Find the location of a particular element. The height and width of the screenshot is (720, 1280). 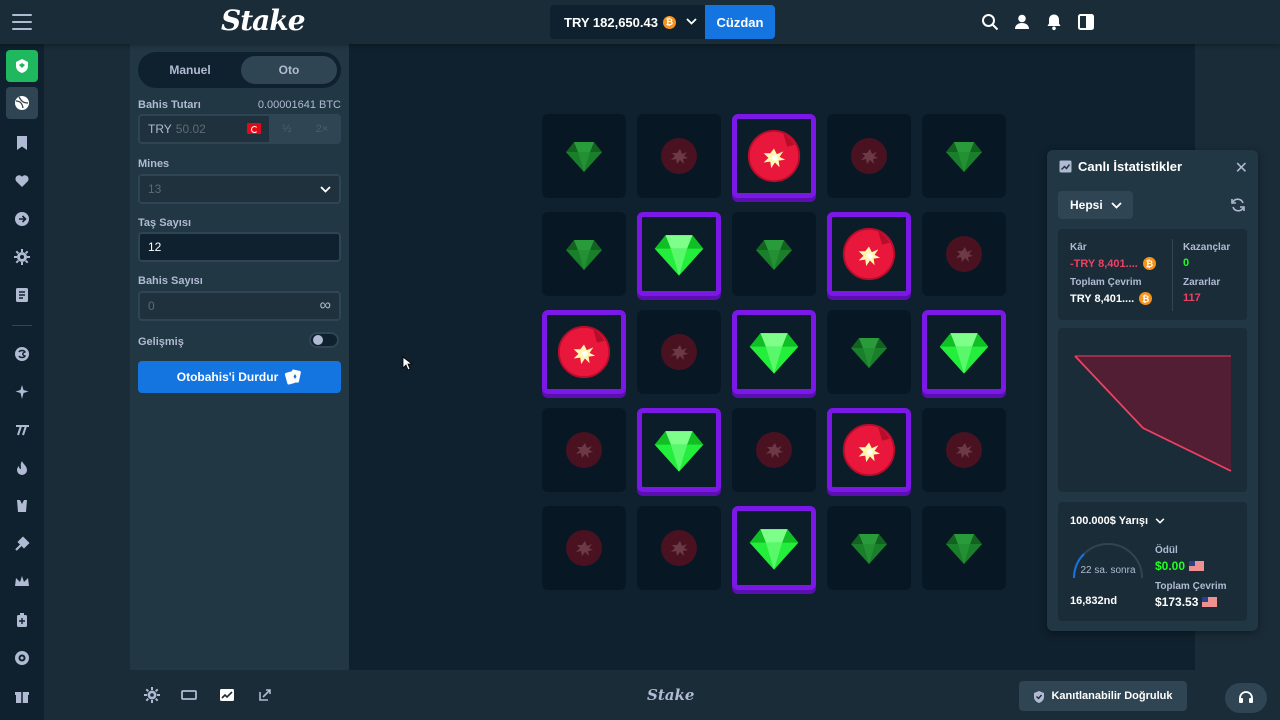

bet-amount-input: TRY 50.02 ½ 2× is located at coordinates (239, 129).